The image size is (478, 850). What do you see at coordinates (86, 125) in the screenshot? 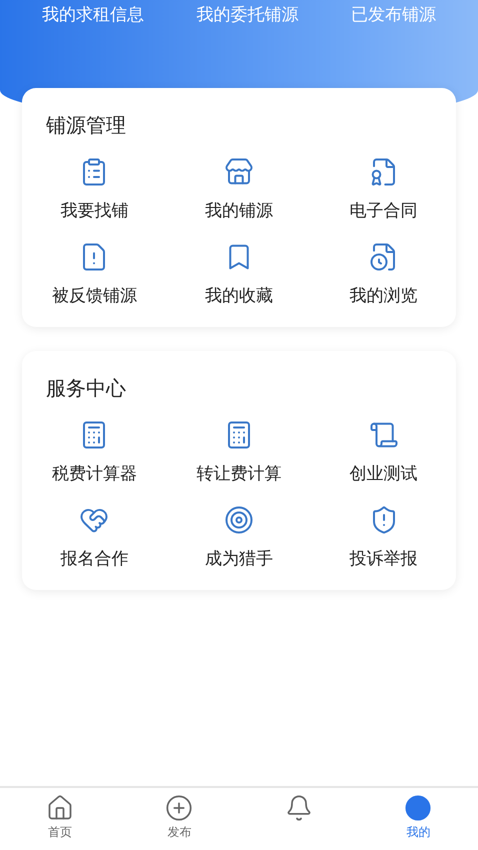
I see `section-title: 铺源管理` at bounding box center [86, 125].